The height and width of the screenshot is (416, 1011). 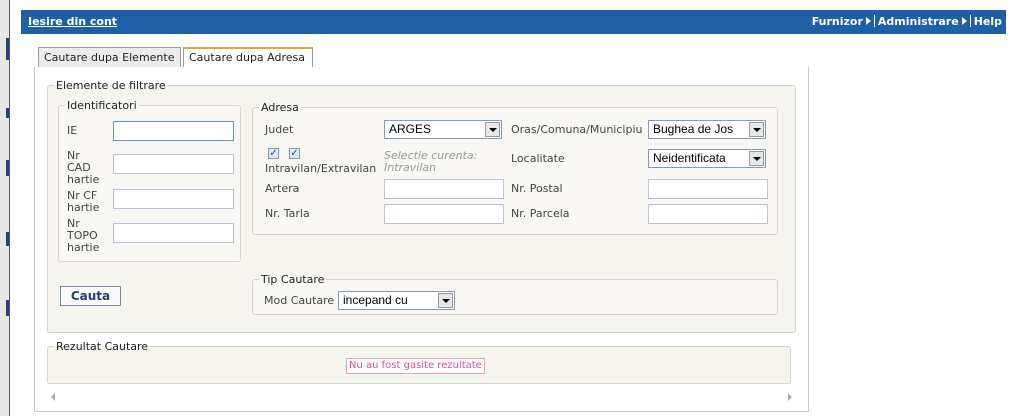 I want to click on localitate-value: Neidentificata, so click(x=689, y=158).